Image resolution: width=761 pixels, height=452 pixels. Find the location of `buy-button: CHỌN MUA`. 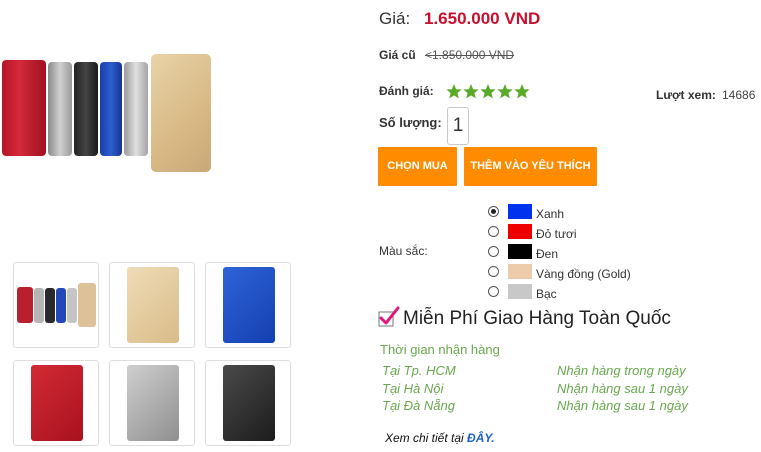

buy-button: CHỌN MUA is located at coordinates (417, 166).